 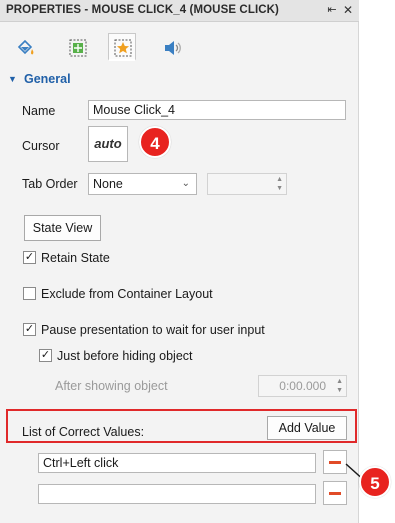 What do you see at coordinates (127, 294) in the screenshot?
I see `exclude-layout-label: Exclude from Container Layout` at bounding box center [127, 294].